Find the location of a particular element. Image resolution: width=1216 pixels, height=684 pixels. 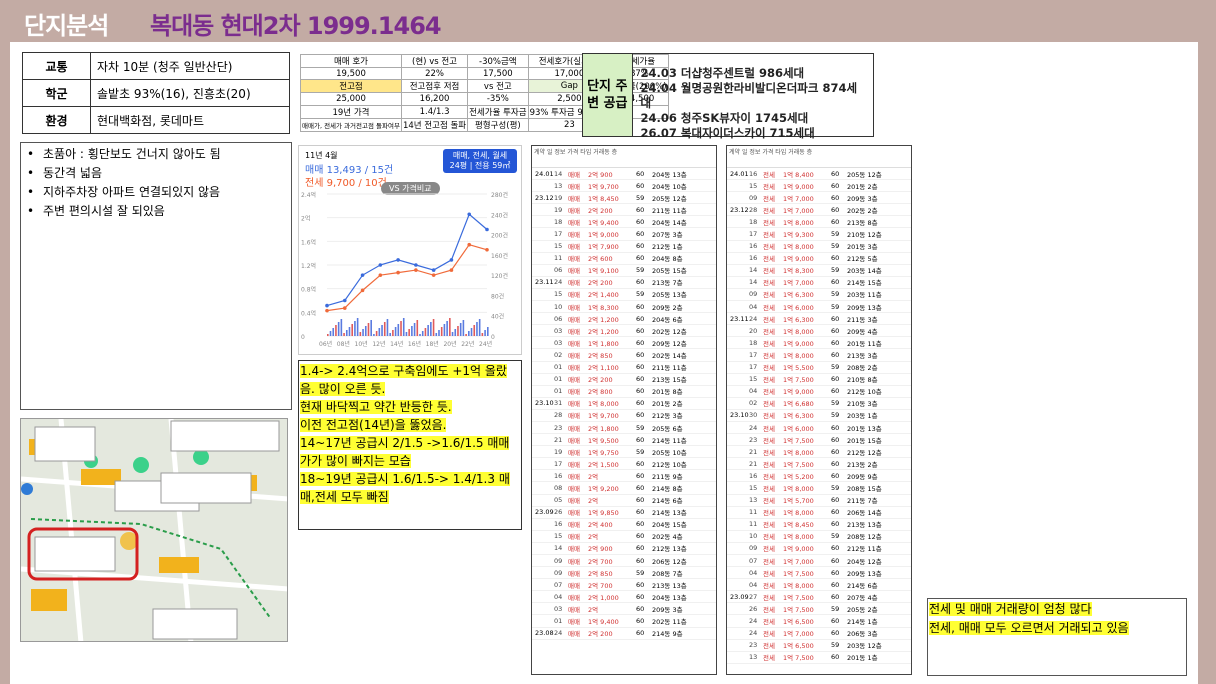

transaction-row: 21 전세 1억 8,000 60 212동 12층 is located at coordinates (819, 452).